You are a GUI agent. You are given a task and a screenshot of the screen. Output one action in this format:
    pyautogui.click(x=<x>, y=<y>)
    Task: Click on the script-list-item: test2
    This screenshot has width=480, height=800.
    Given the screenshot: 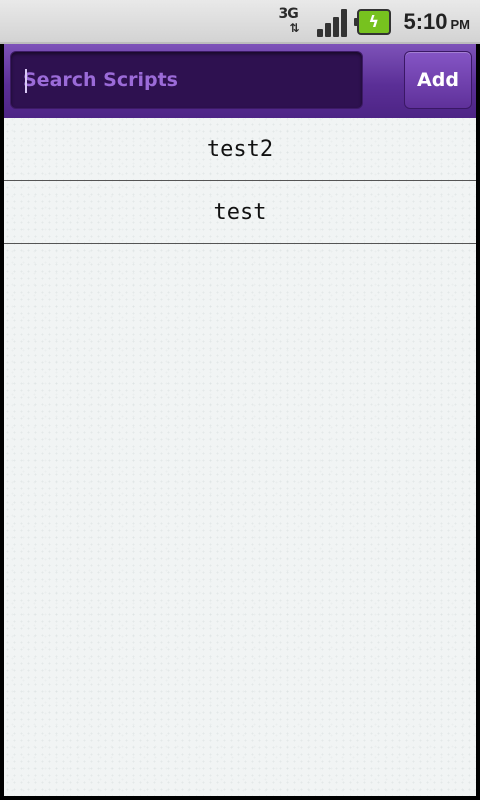 What is the action you would take?
    pyautogui.click(x=240, y=149)
    